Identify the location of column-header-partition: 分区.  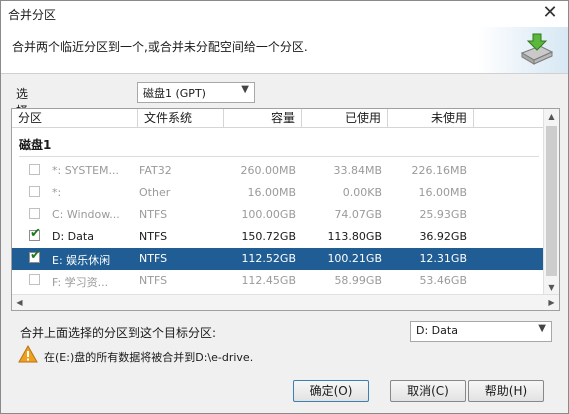
(75, 118).